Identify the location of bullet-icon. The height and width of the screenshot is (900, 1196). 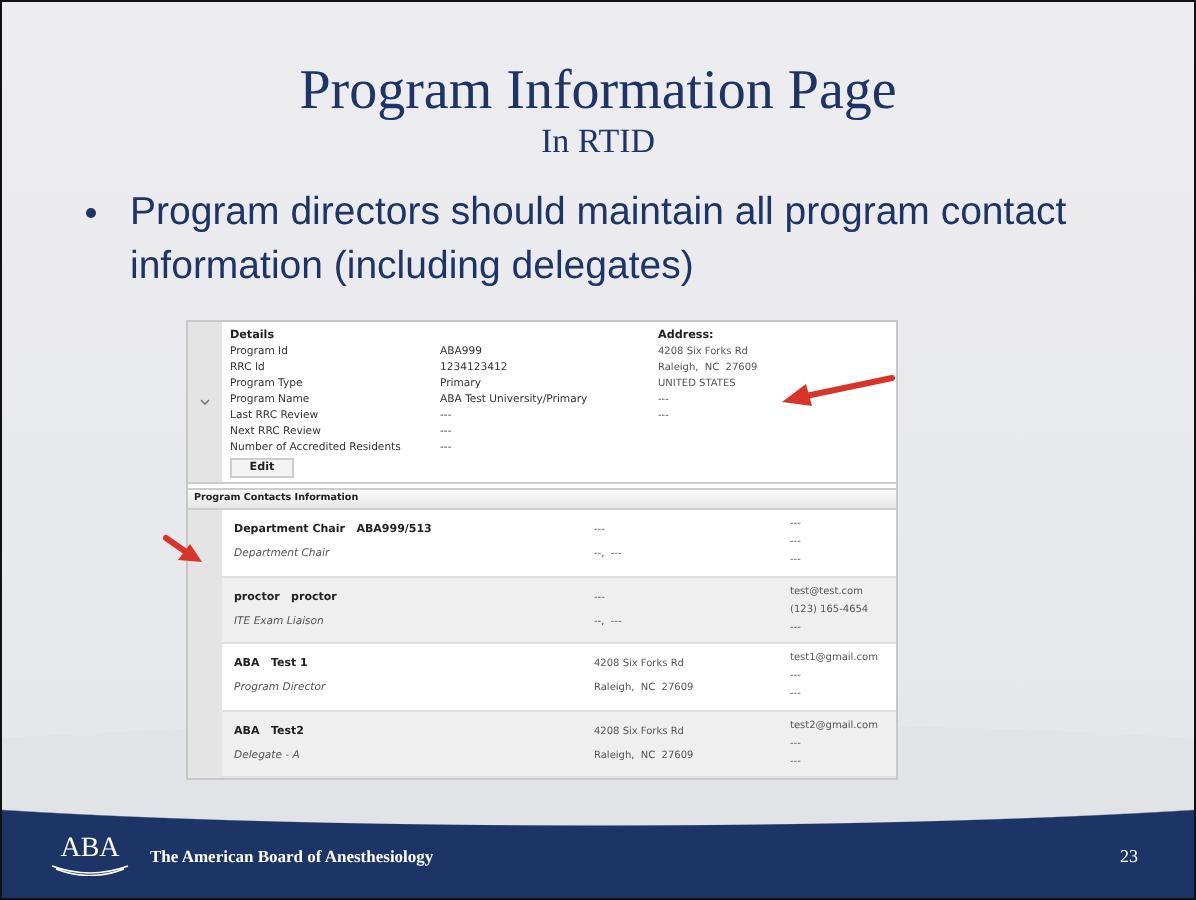
(91, 213).